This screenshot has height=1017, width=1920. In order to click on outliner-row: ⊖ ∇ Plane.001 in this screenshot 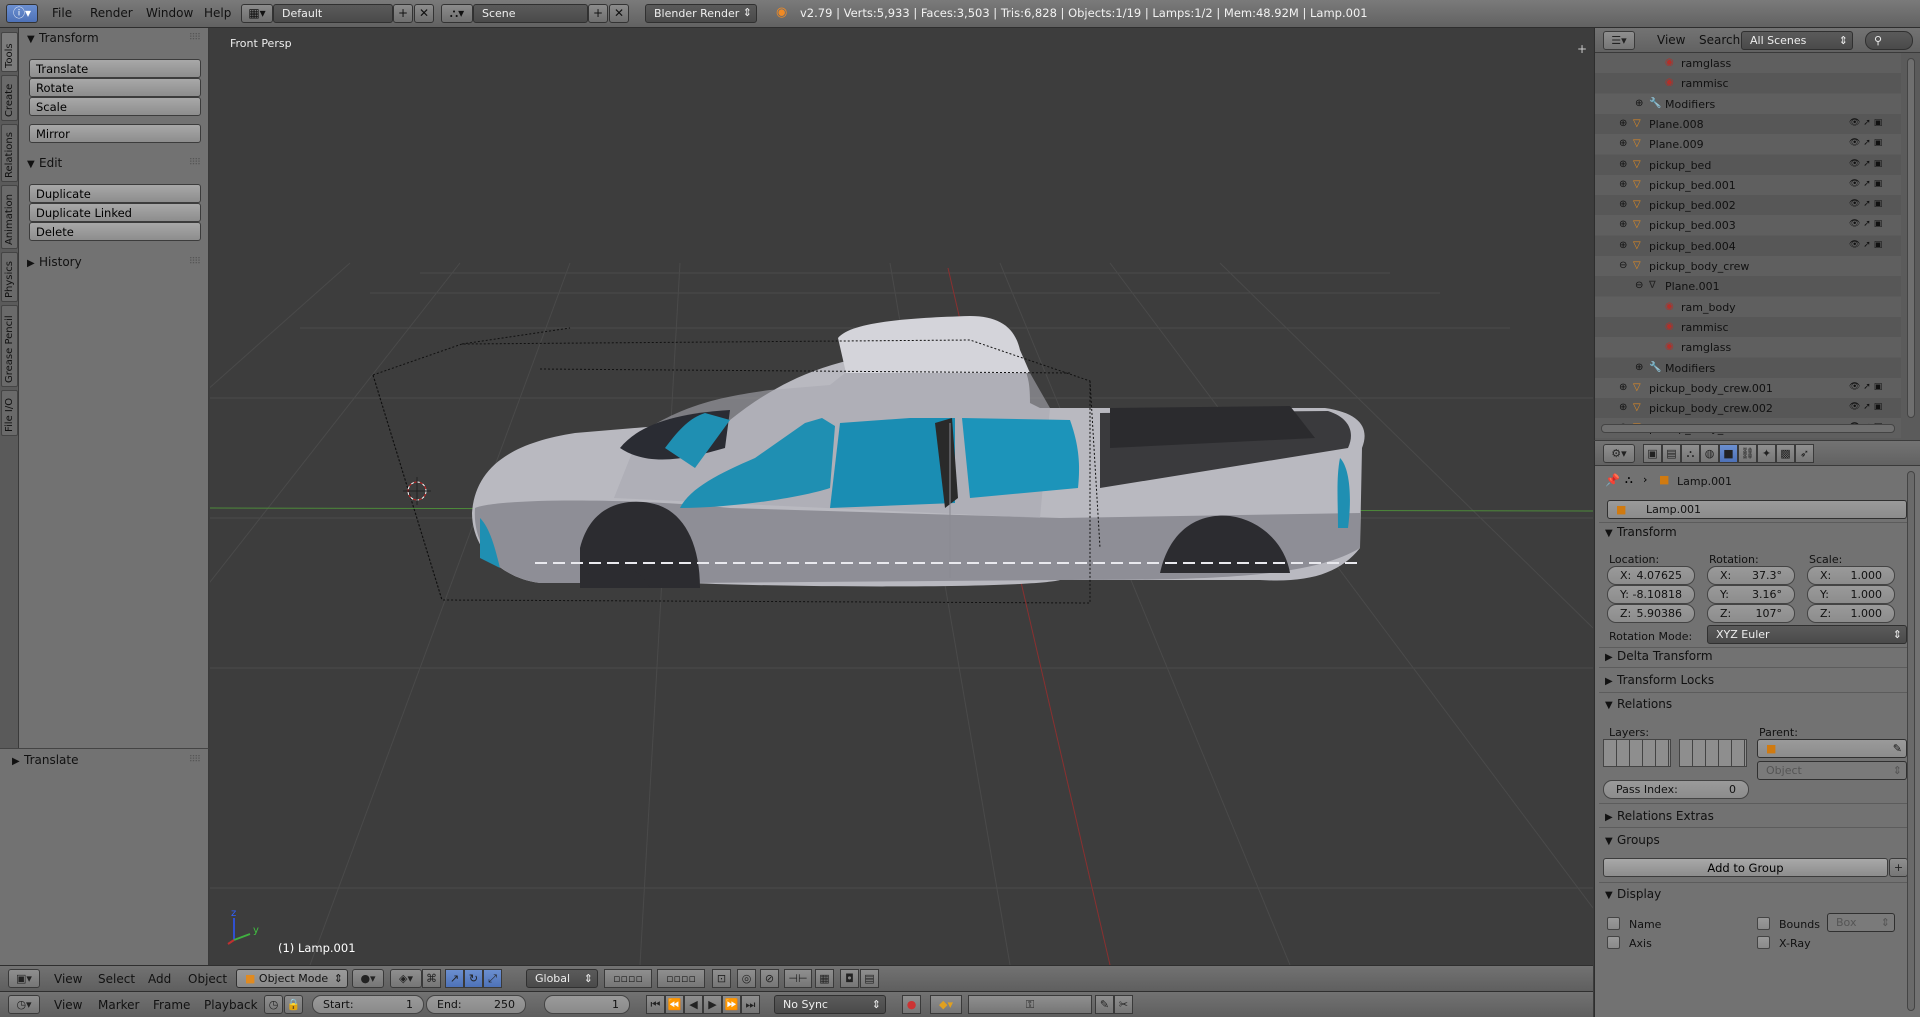, I will do `click(1748, 286)`.